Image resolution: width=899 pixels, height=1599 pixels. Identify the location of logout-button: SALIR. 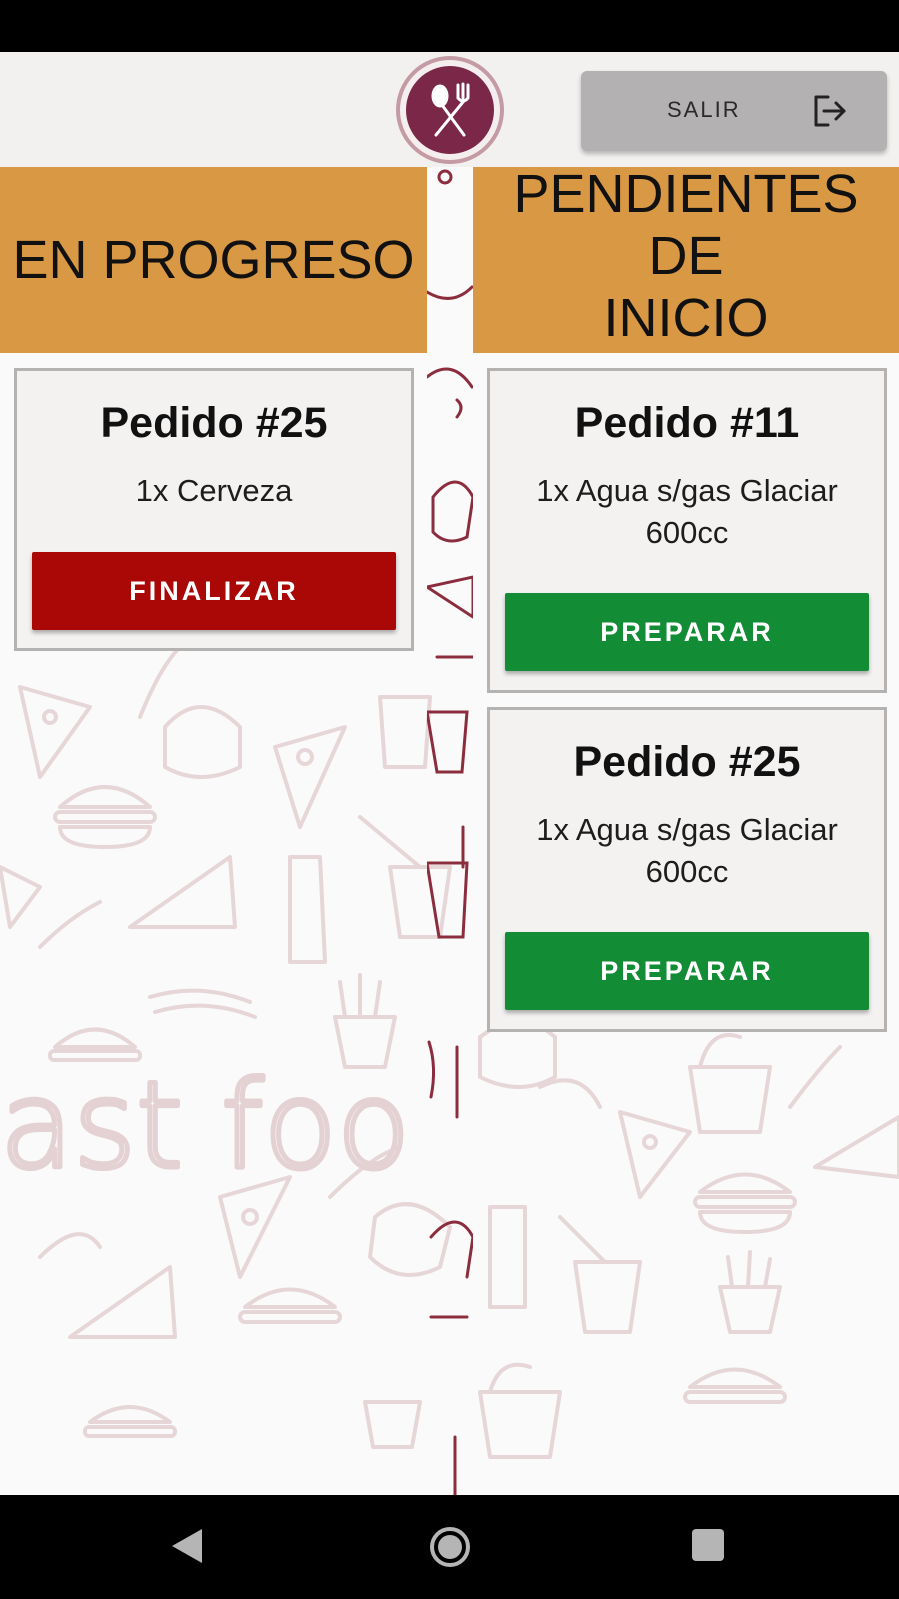
(734, 111).